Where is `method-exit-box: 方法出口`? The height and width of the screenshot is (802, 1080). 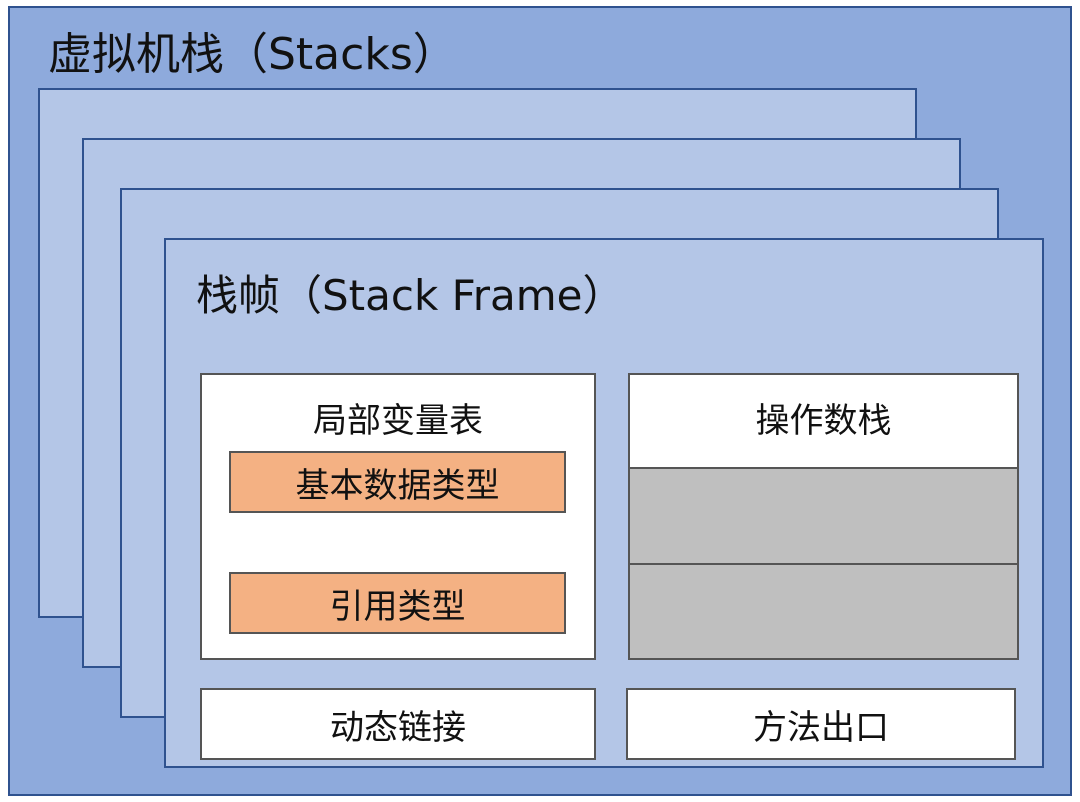 method-exit-box: 方法出口 is located at coordinates (821, 724).